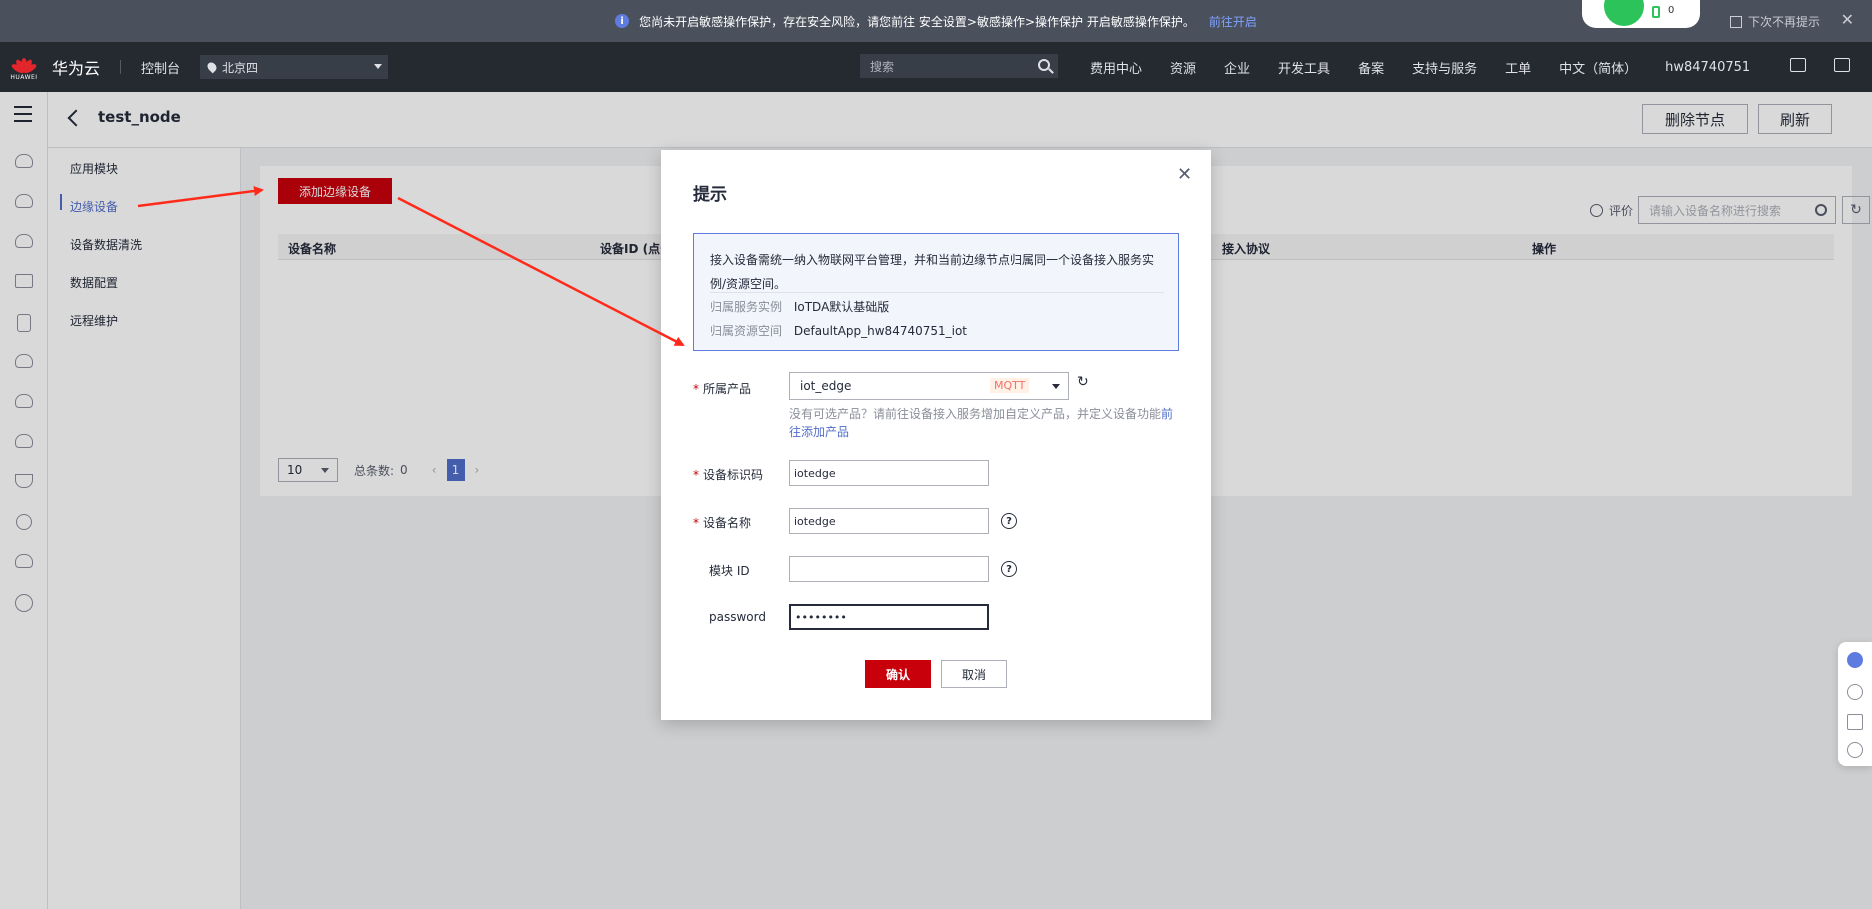  What do you see at coordinates (929, 386) in the screenshot?
I see `product-select: iot_edge MQTT` at bounding box center [929, 386].